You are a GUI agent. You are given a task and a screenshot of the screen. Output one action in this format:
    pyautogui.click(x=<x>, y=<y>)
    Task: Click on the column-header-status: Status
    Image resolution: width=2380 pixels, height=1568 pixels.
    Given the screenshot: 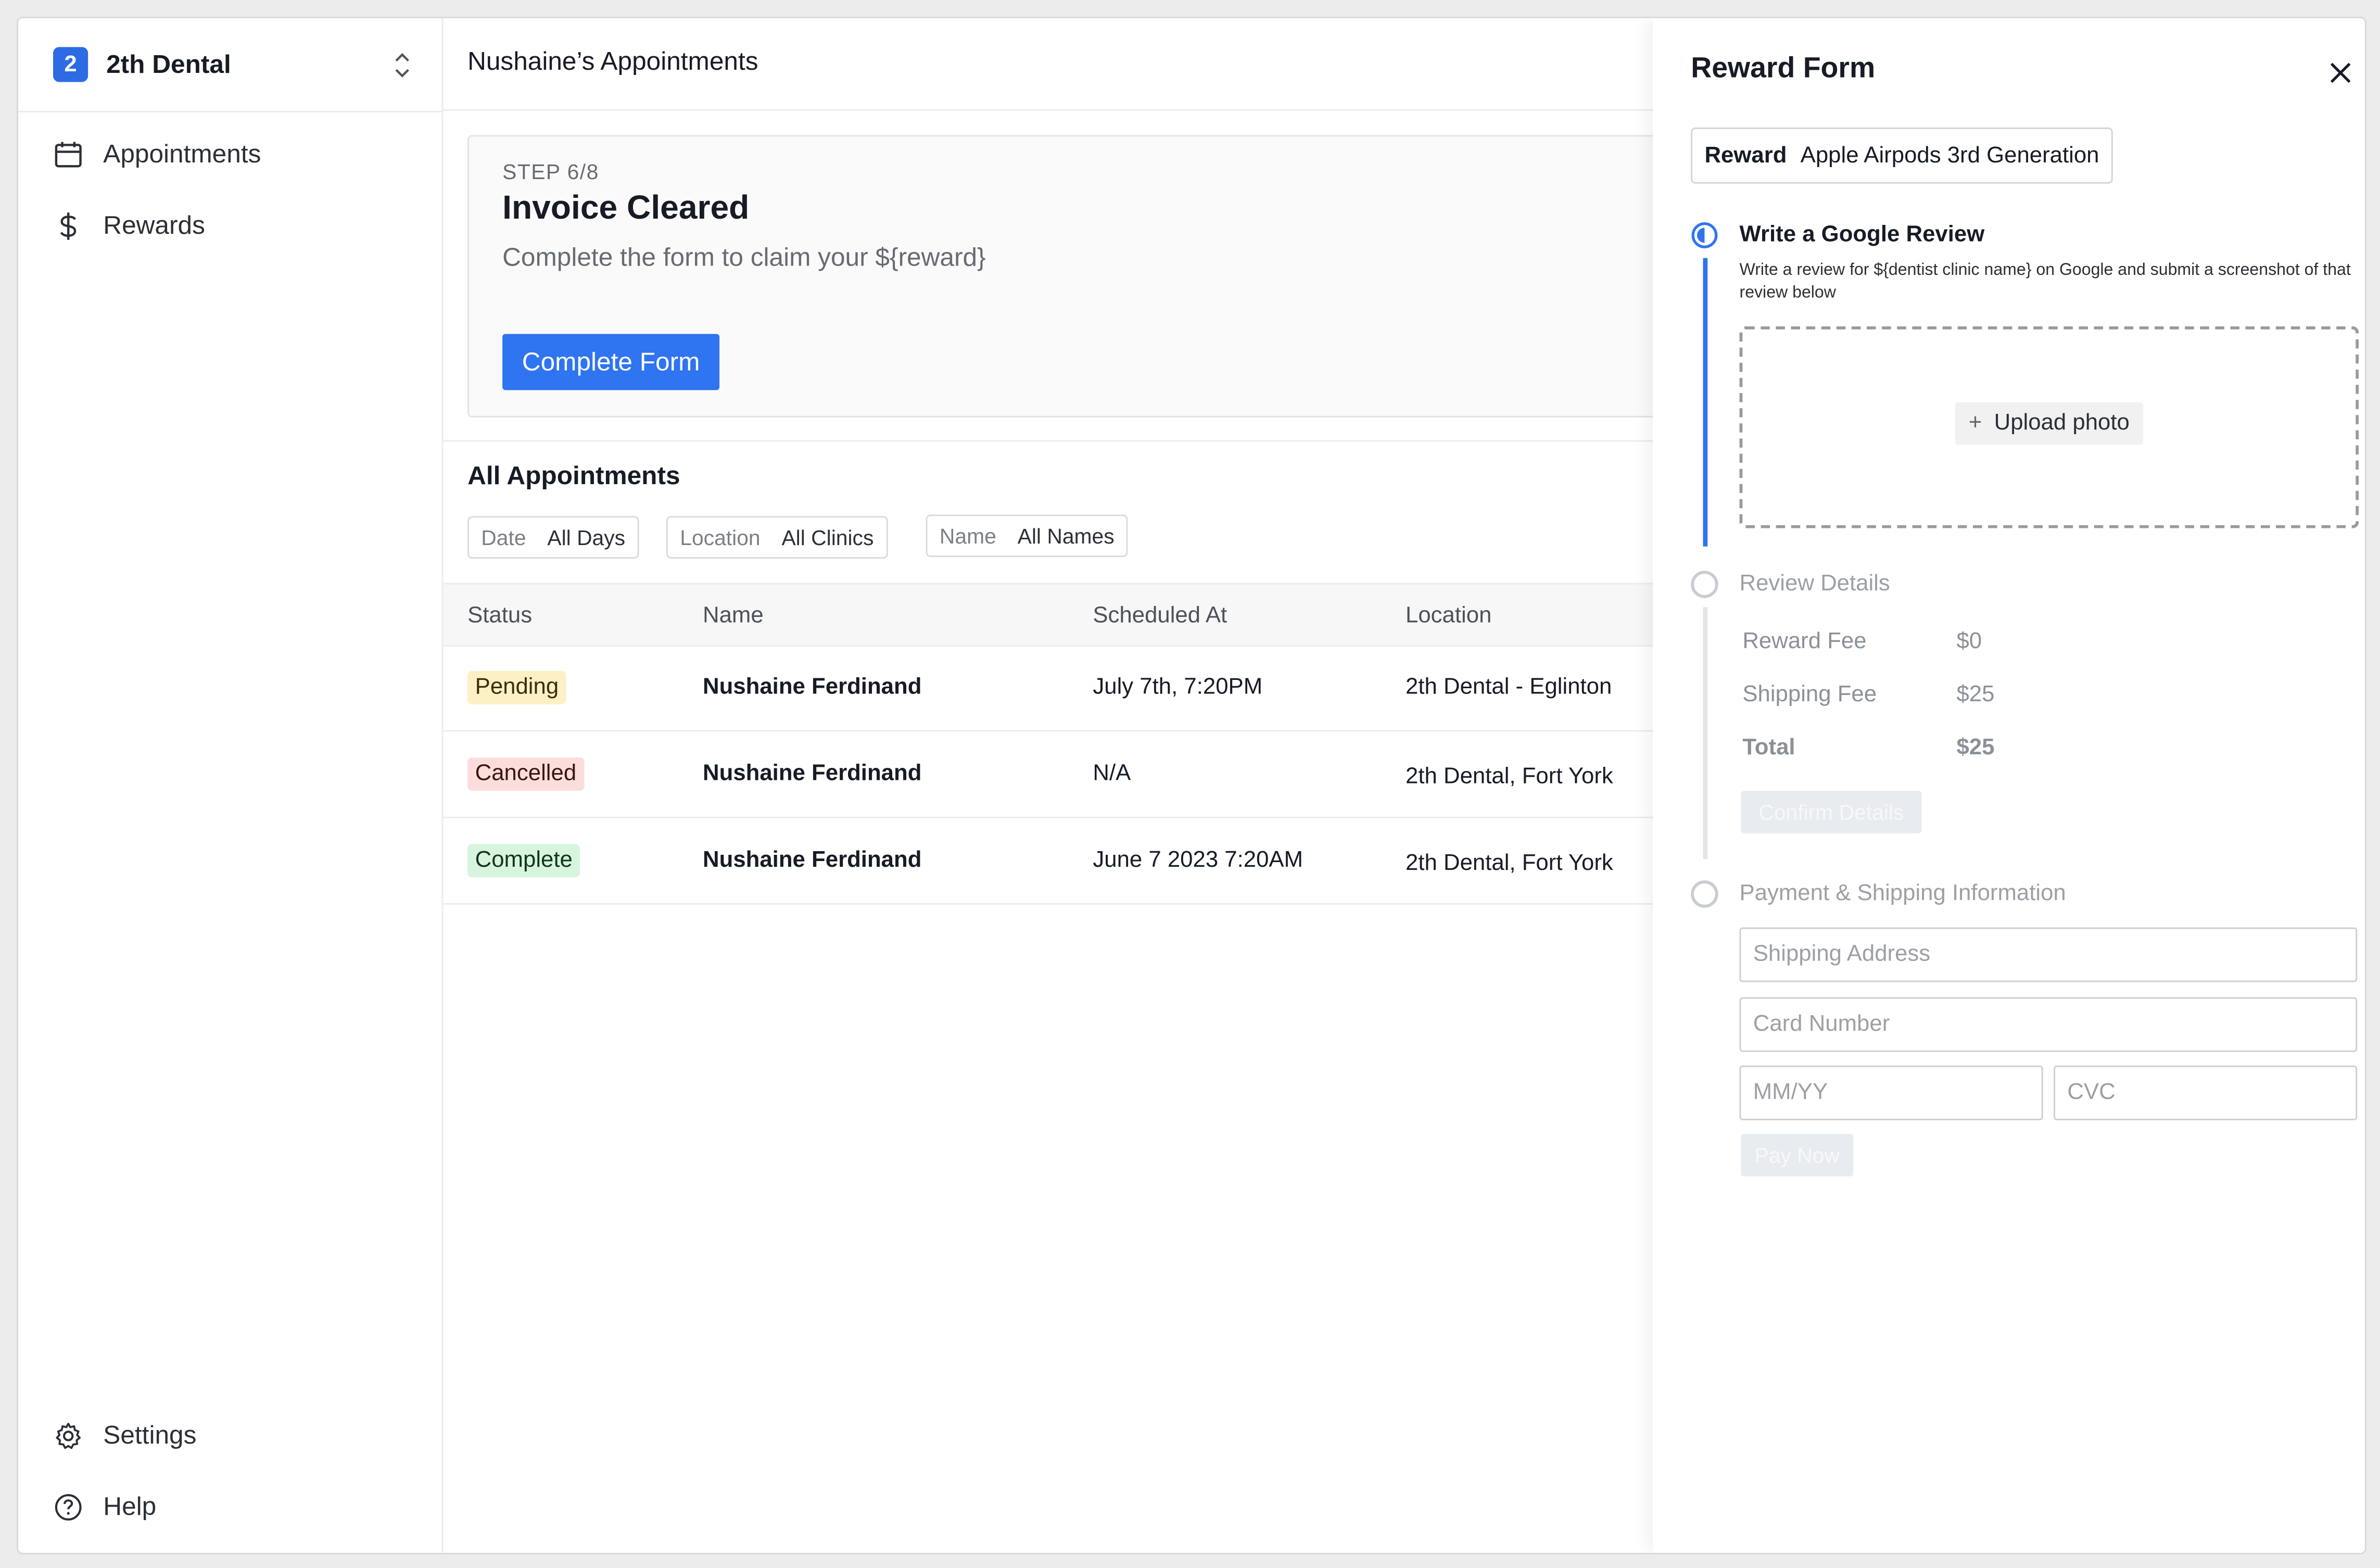 What is the action you would take?
    pyautogui.click(x=499, y=616)
    